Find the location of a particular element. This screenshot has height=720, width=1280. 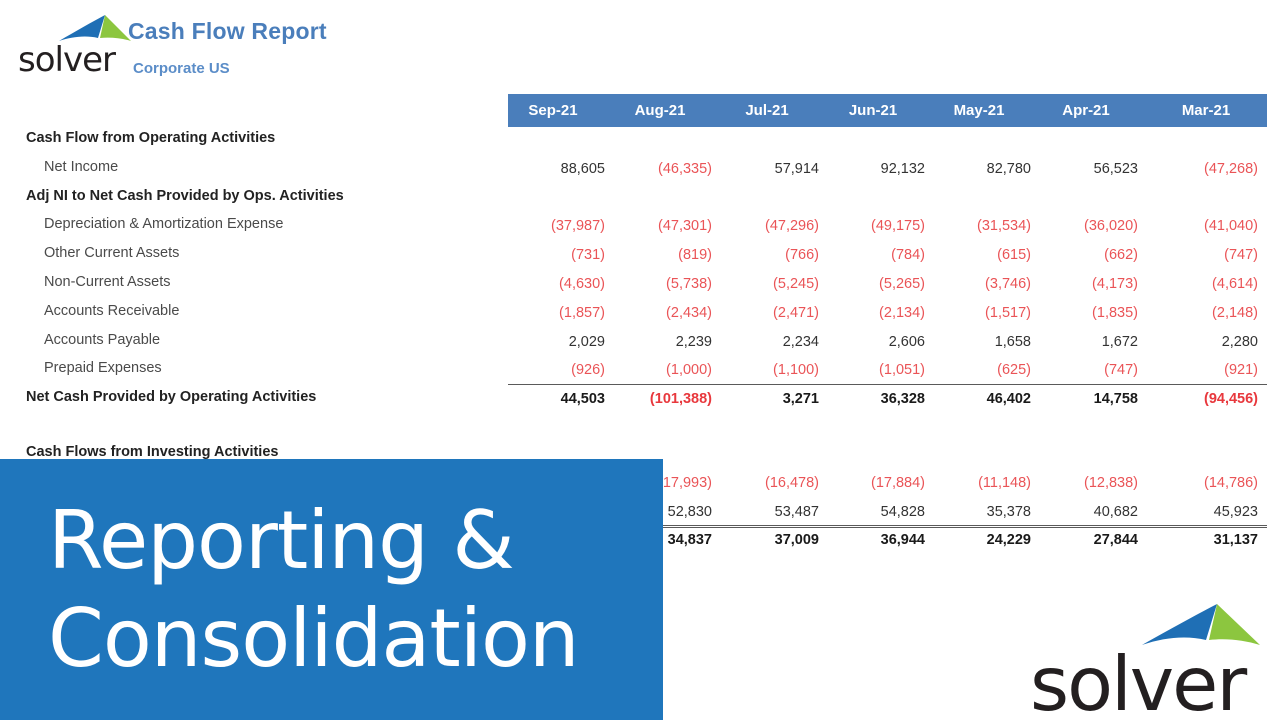

table-cell: (4,630) is located at coordinates (582, 284).